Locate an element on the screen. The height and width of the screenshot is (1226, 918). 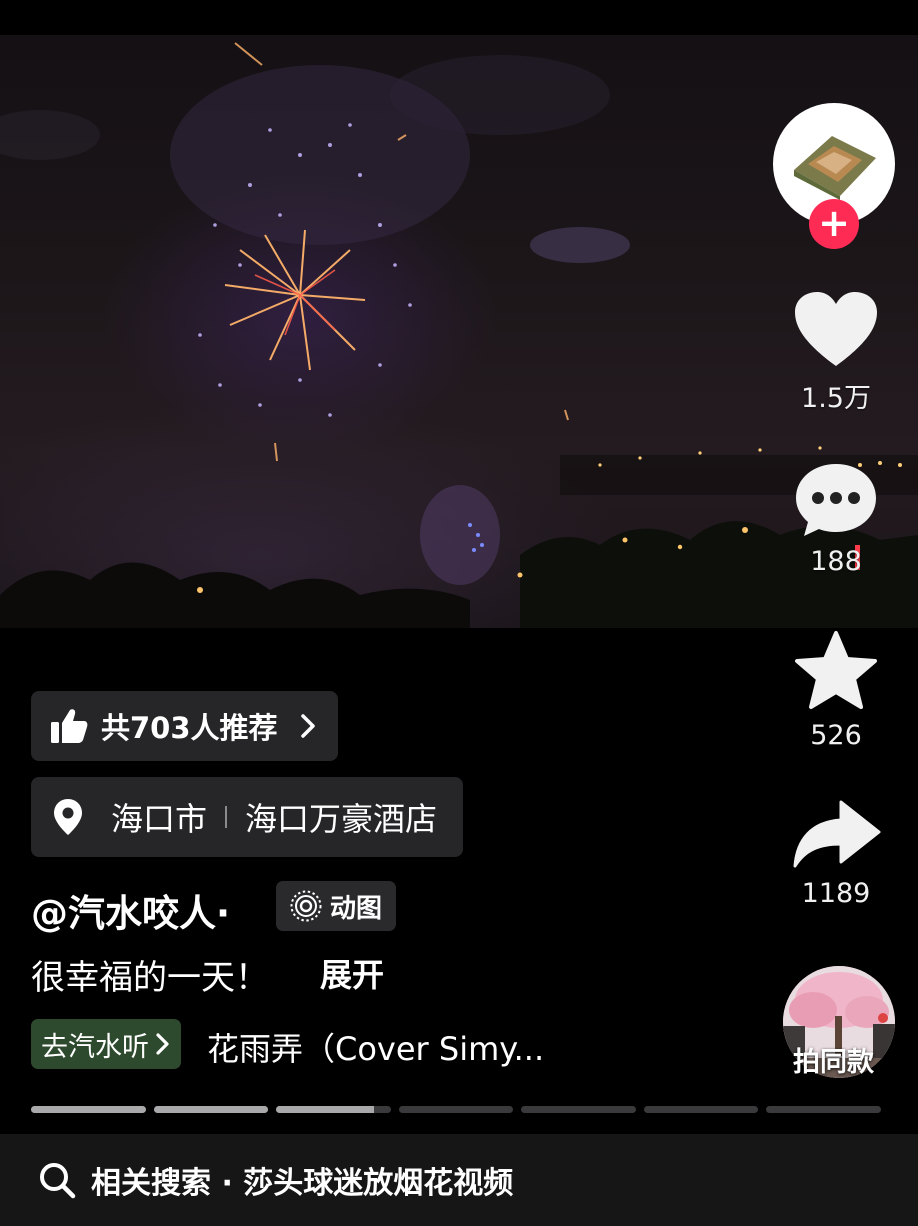
location-tag: 海口市 海口万豪酒店 is located at coordinates (247, 817).